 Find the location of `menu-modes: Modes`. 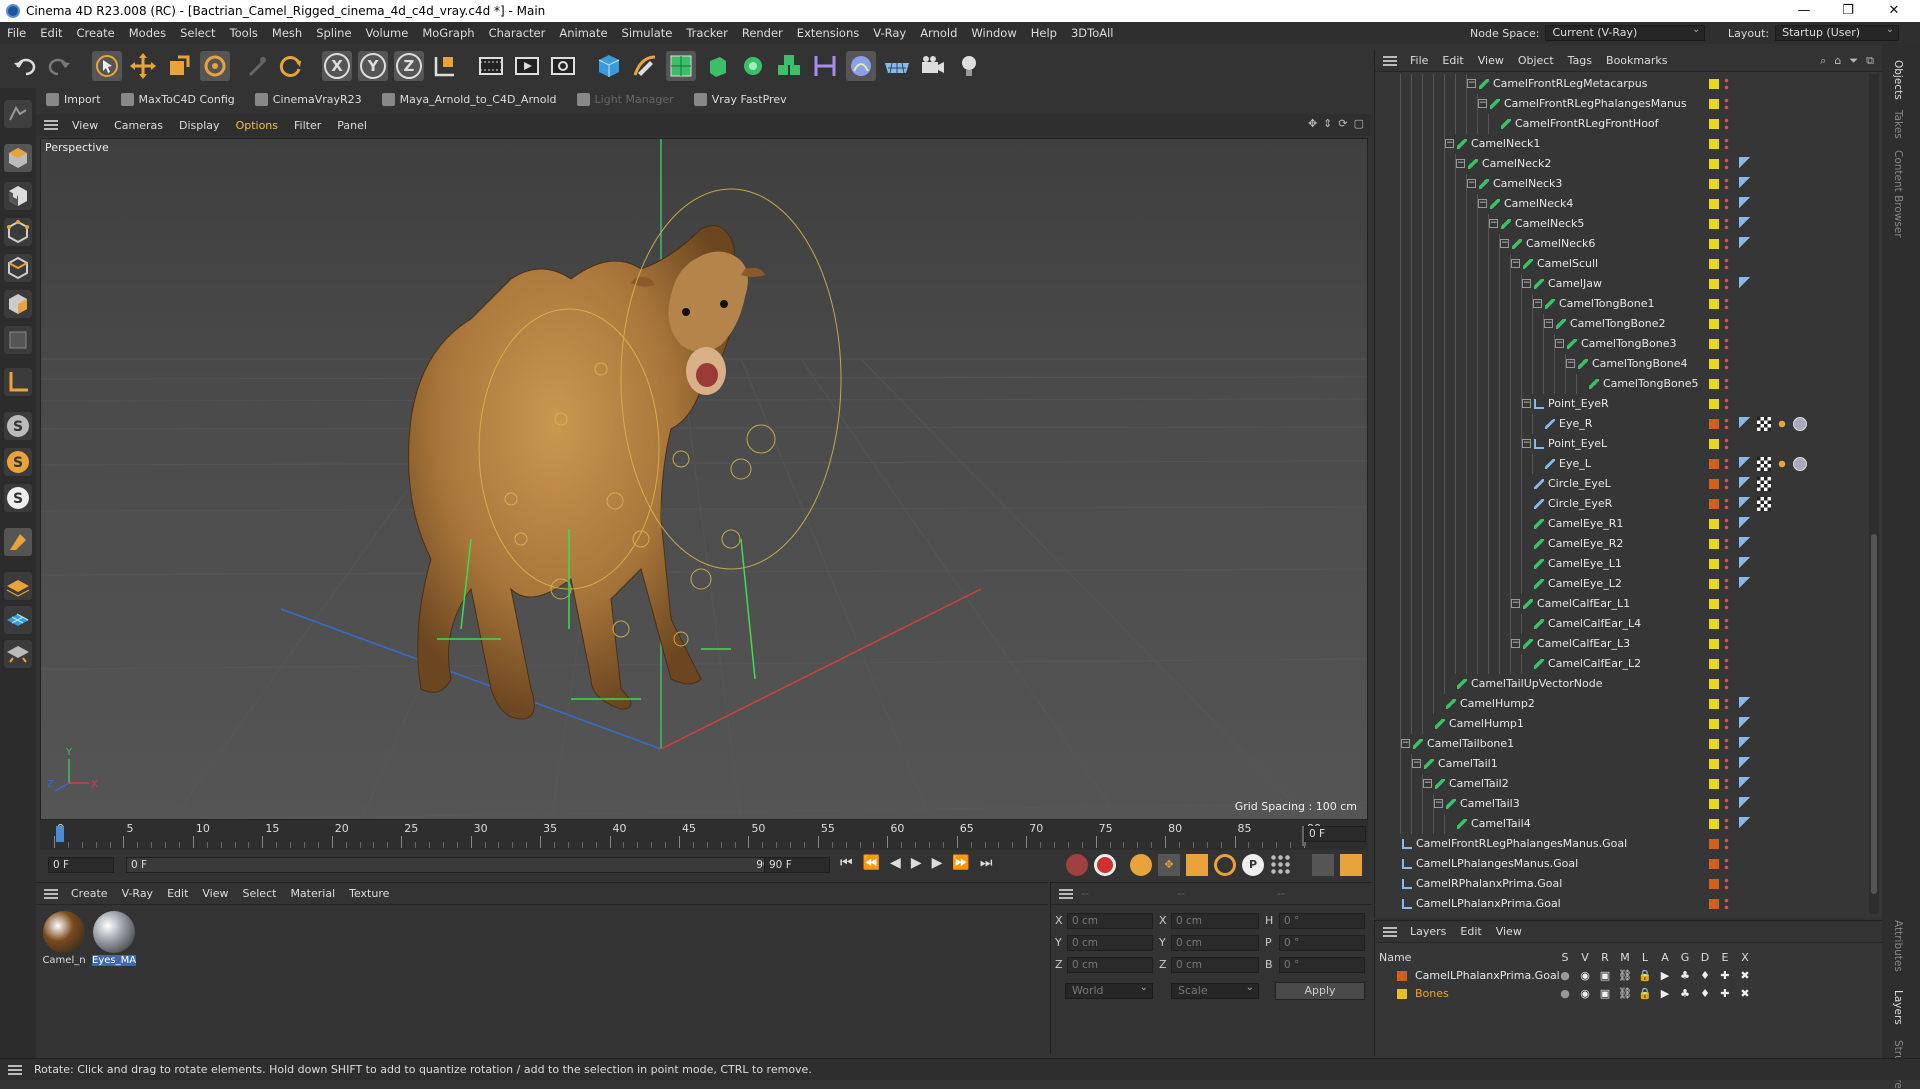

menu-modes: Modes is located at coordinates (147, 33).